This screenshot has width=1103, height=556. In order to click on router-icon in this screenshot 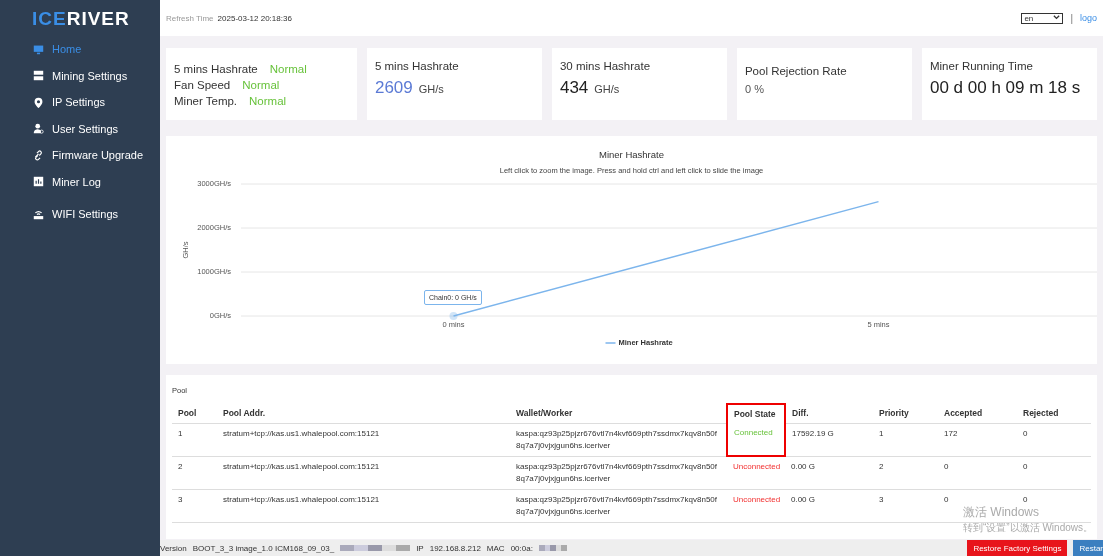, I will do `click(38, 214)`.